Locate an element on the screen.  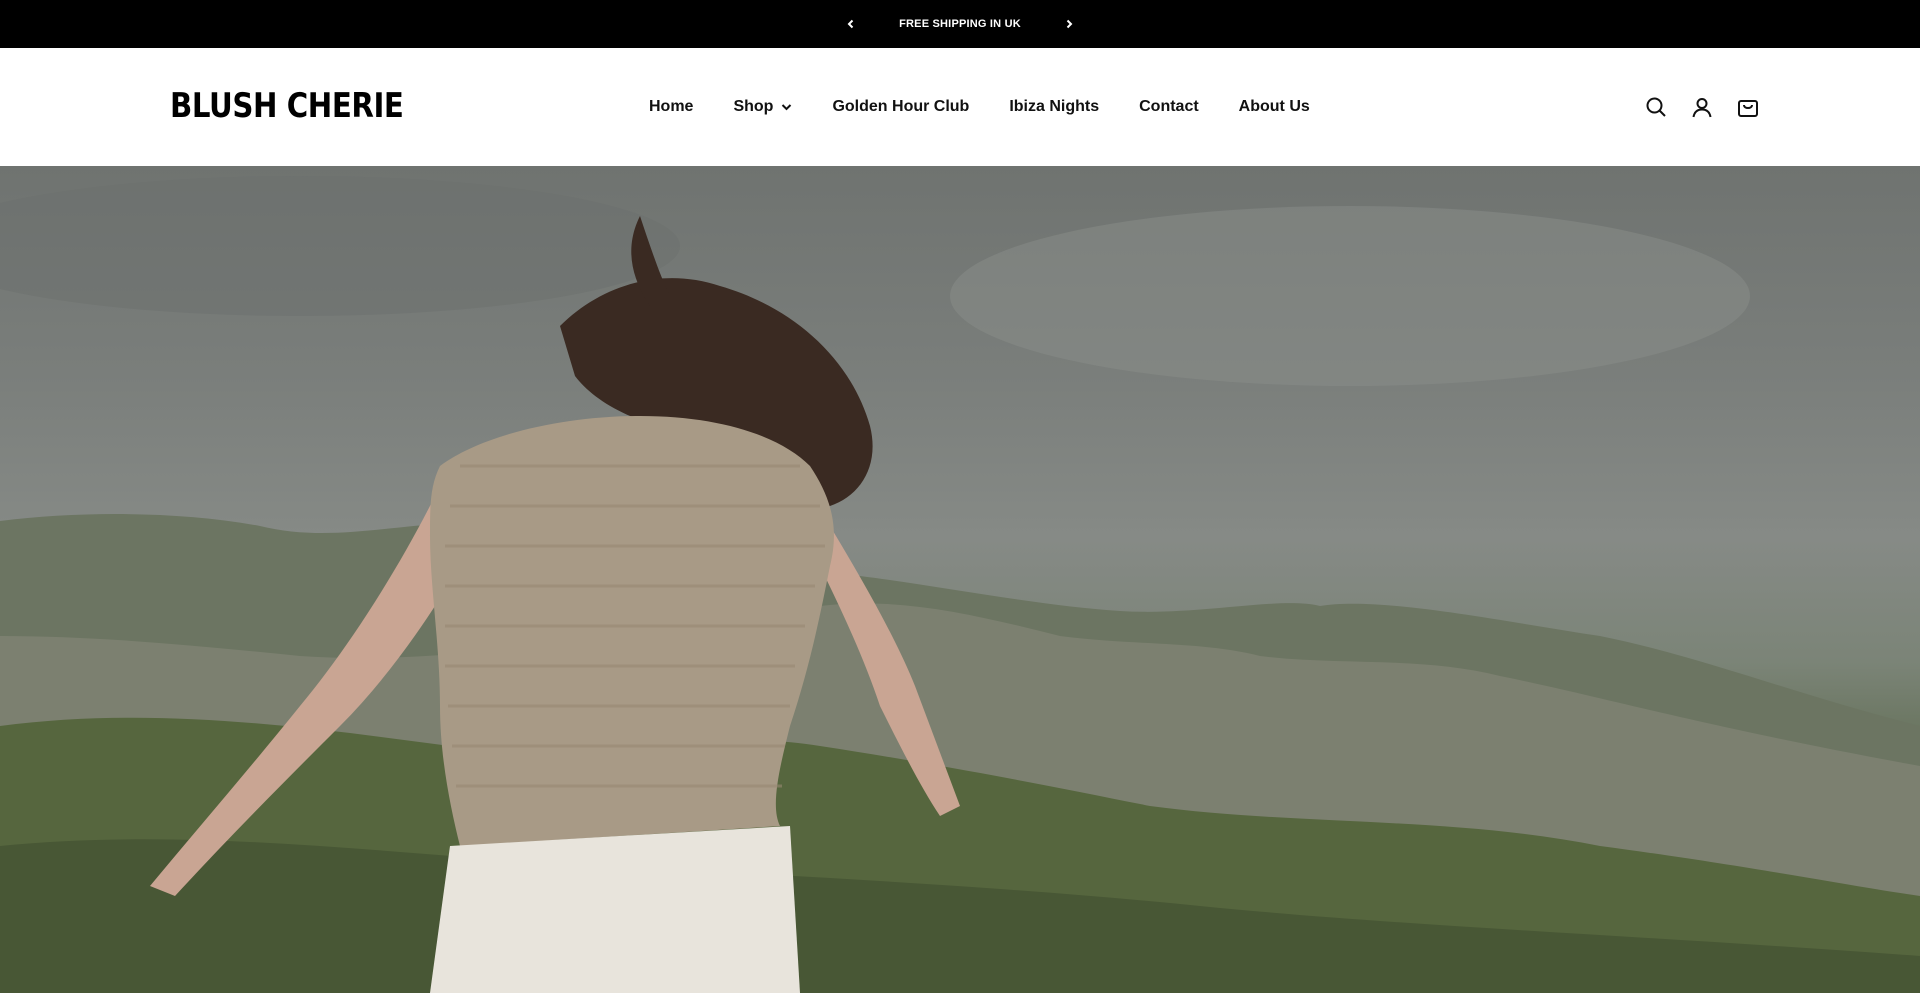
chevron-down-icon is located at coordinates (787, 107).